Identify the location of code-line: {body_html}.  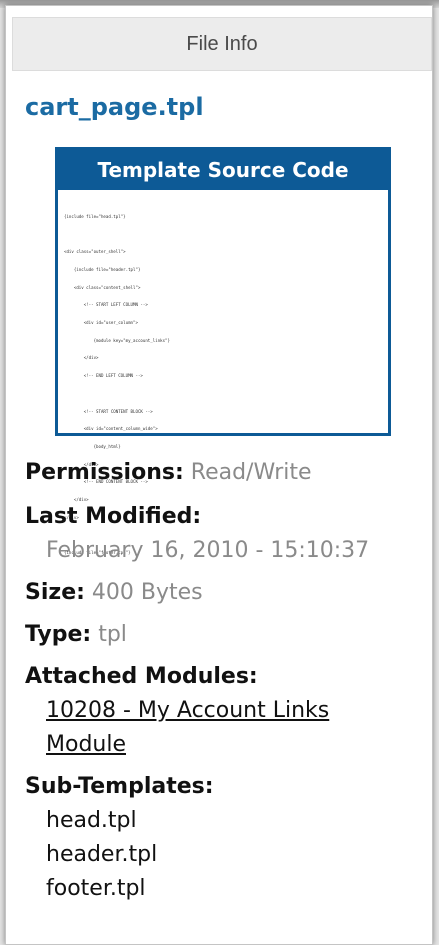
(92, 446).